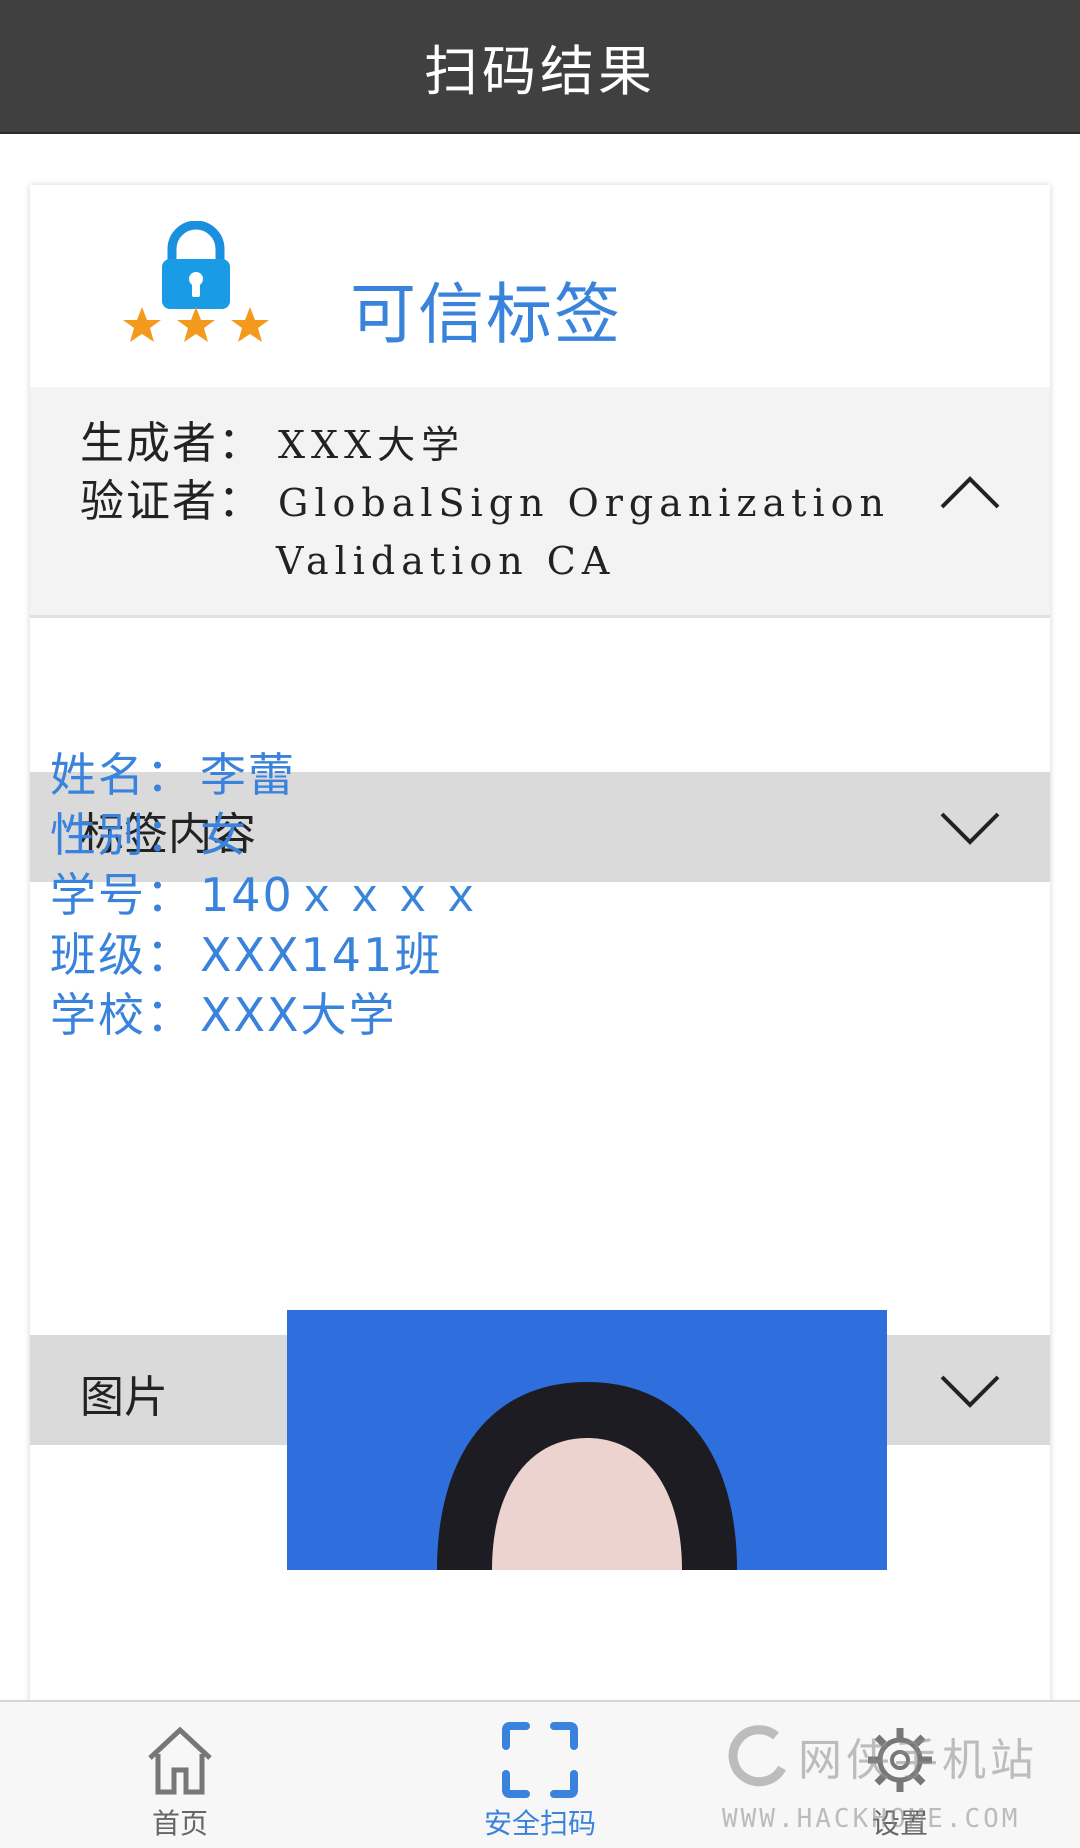 The image size is (1080, 1848). Describe the element at coordinates (298, 1015) in the screenshot. I see `info-value: XXX大学` at that location.